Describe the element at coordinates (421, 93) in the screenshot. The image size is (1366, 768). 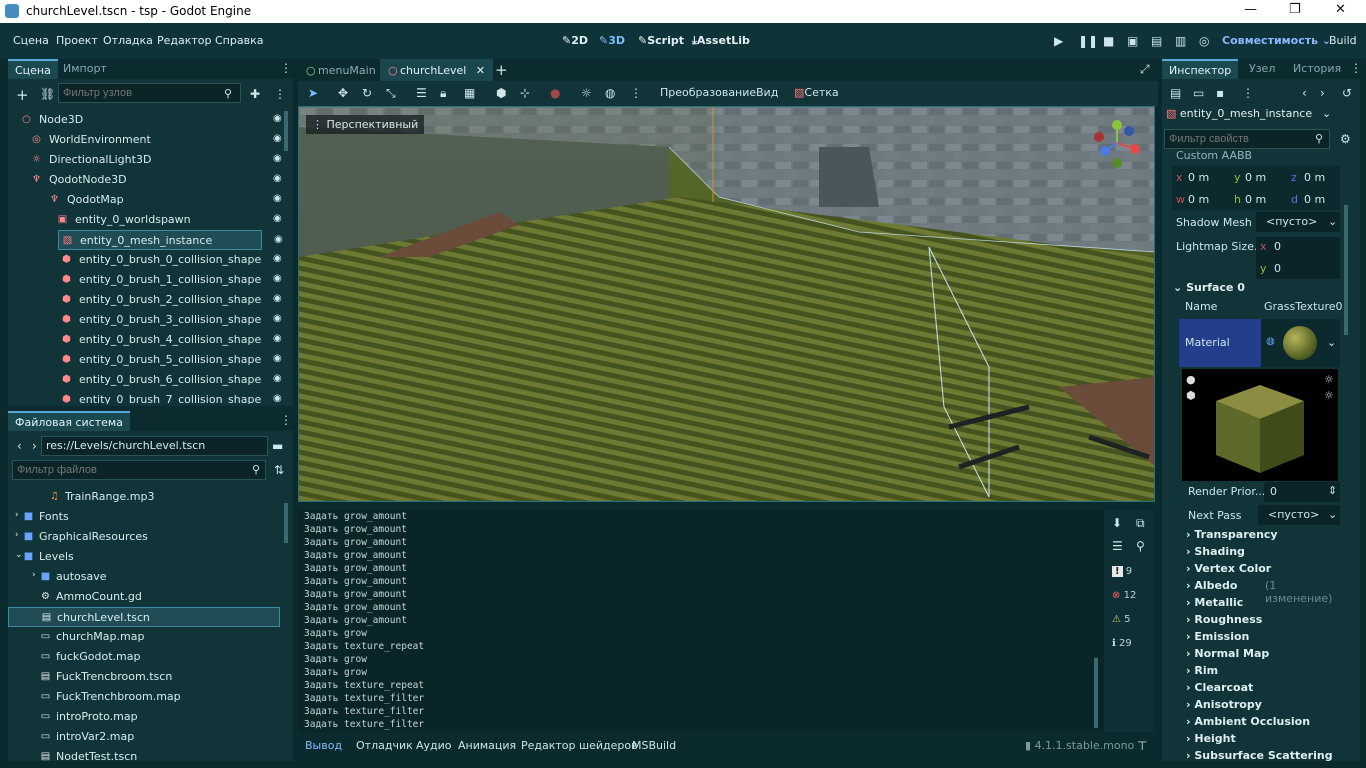
I see `list-select-icon: ☰` at that location.